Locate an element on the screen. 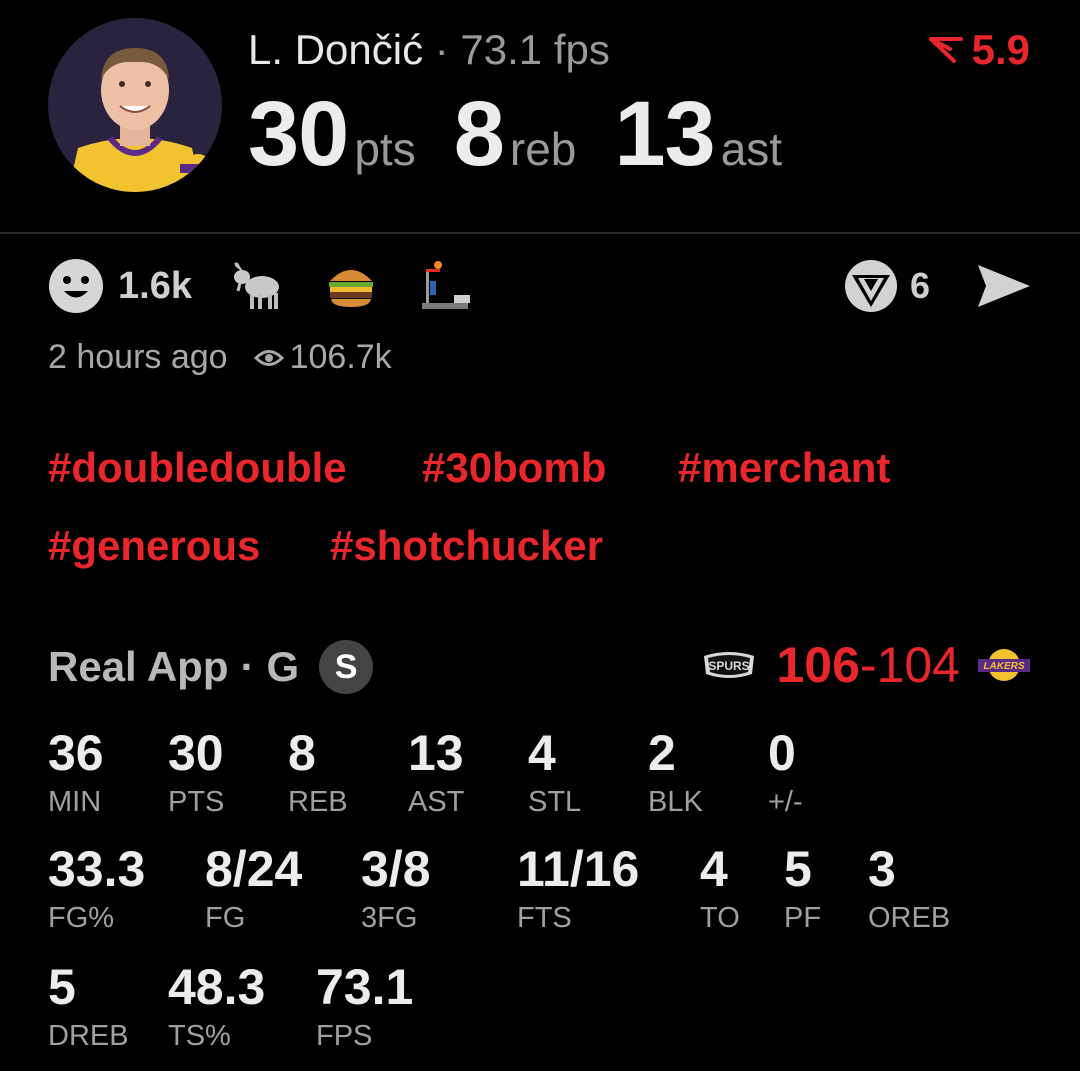 This screenshot has width=1080, height=1071. stat-value: 11/16 is located at coordinates (578, 869).